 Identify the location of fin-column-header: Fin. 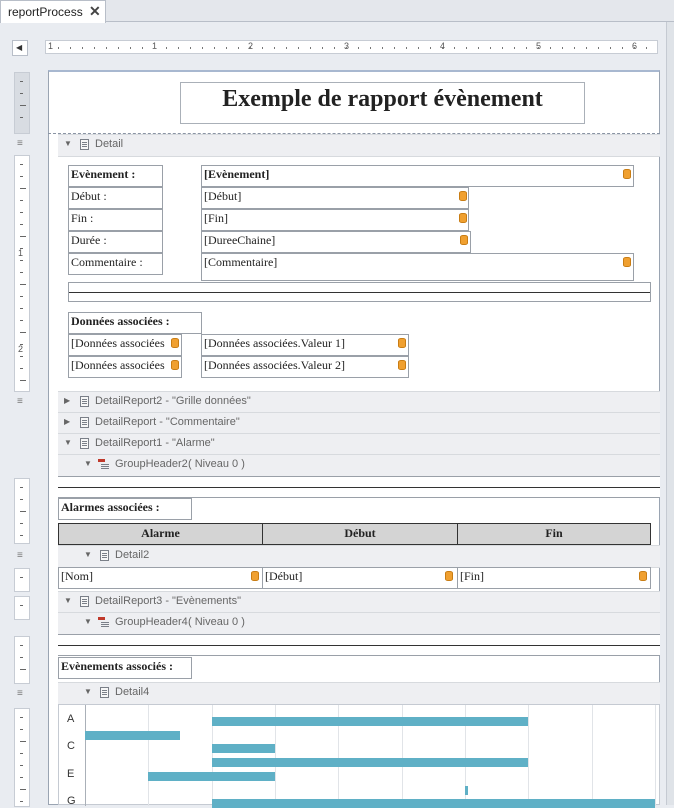
(554, 534).